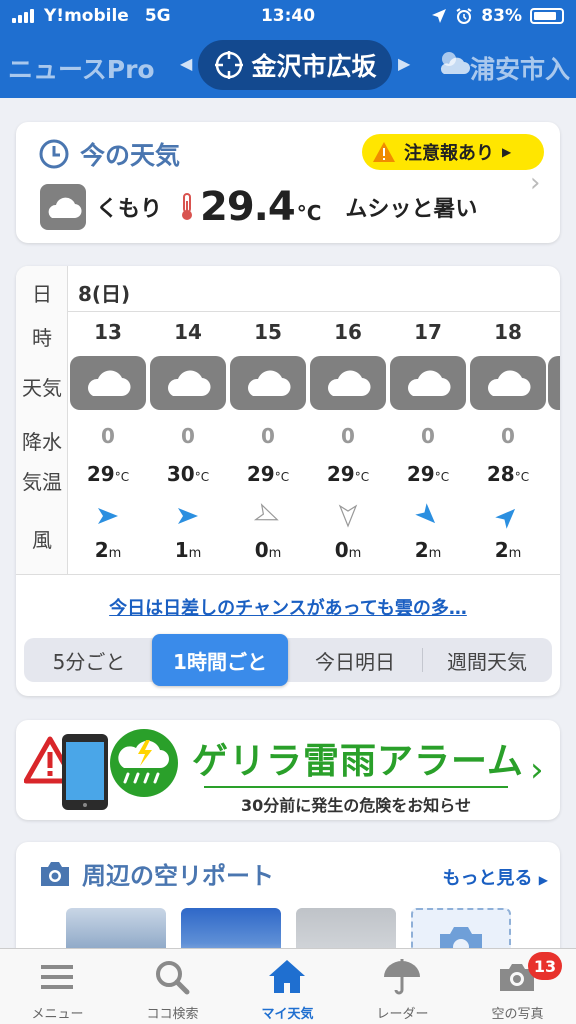  What do you see at coordinates (309, 213) in the screenshot?
I see `temperature-unit: °C` at bounding box center [309, 213].